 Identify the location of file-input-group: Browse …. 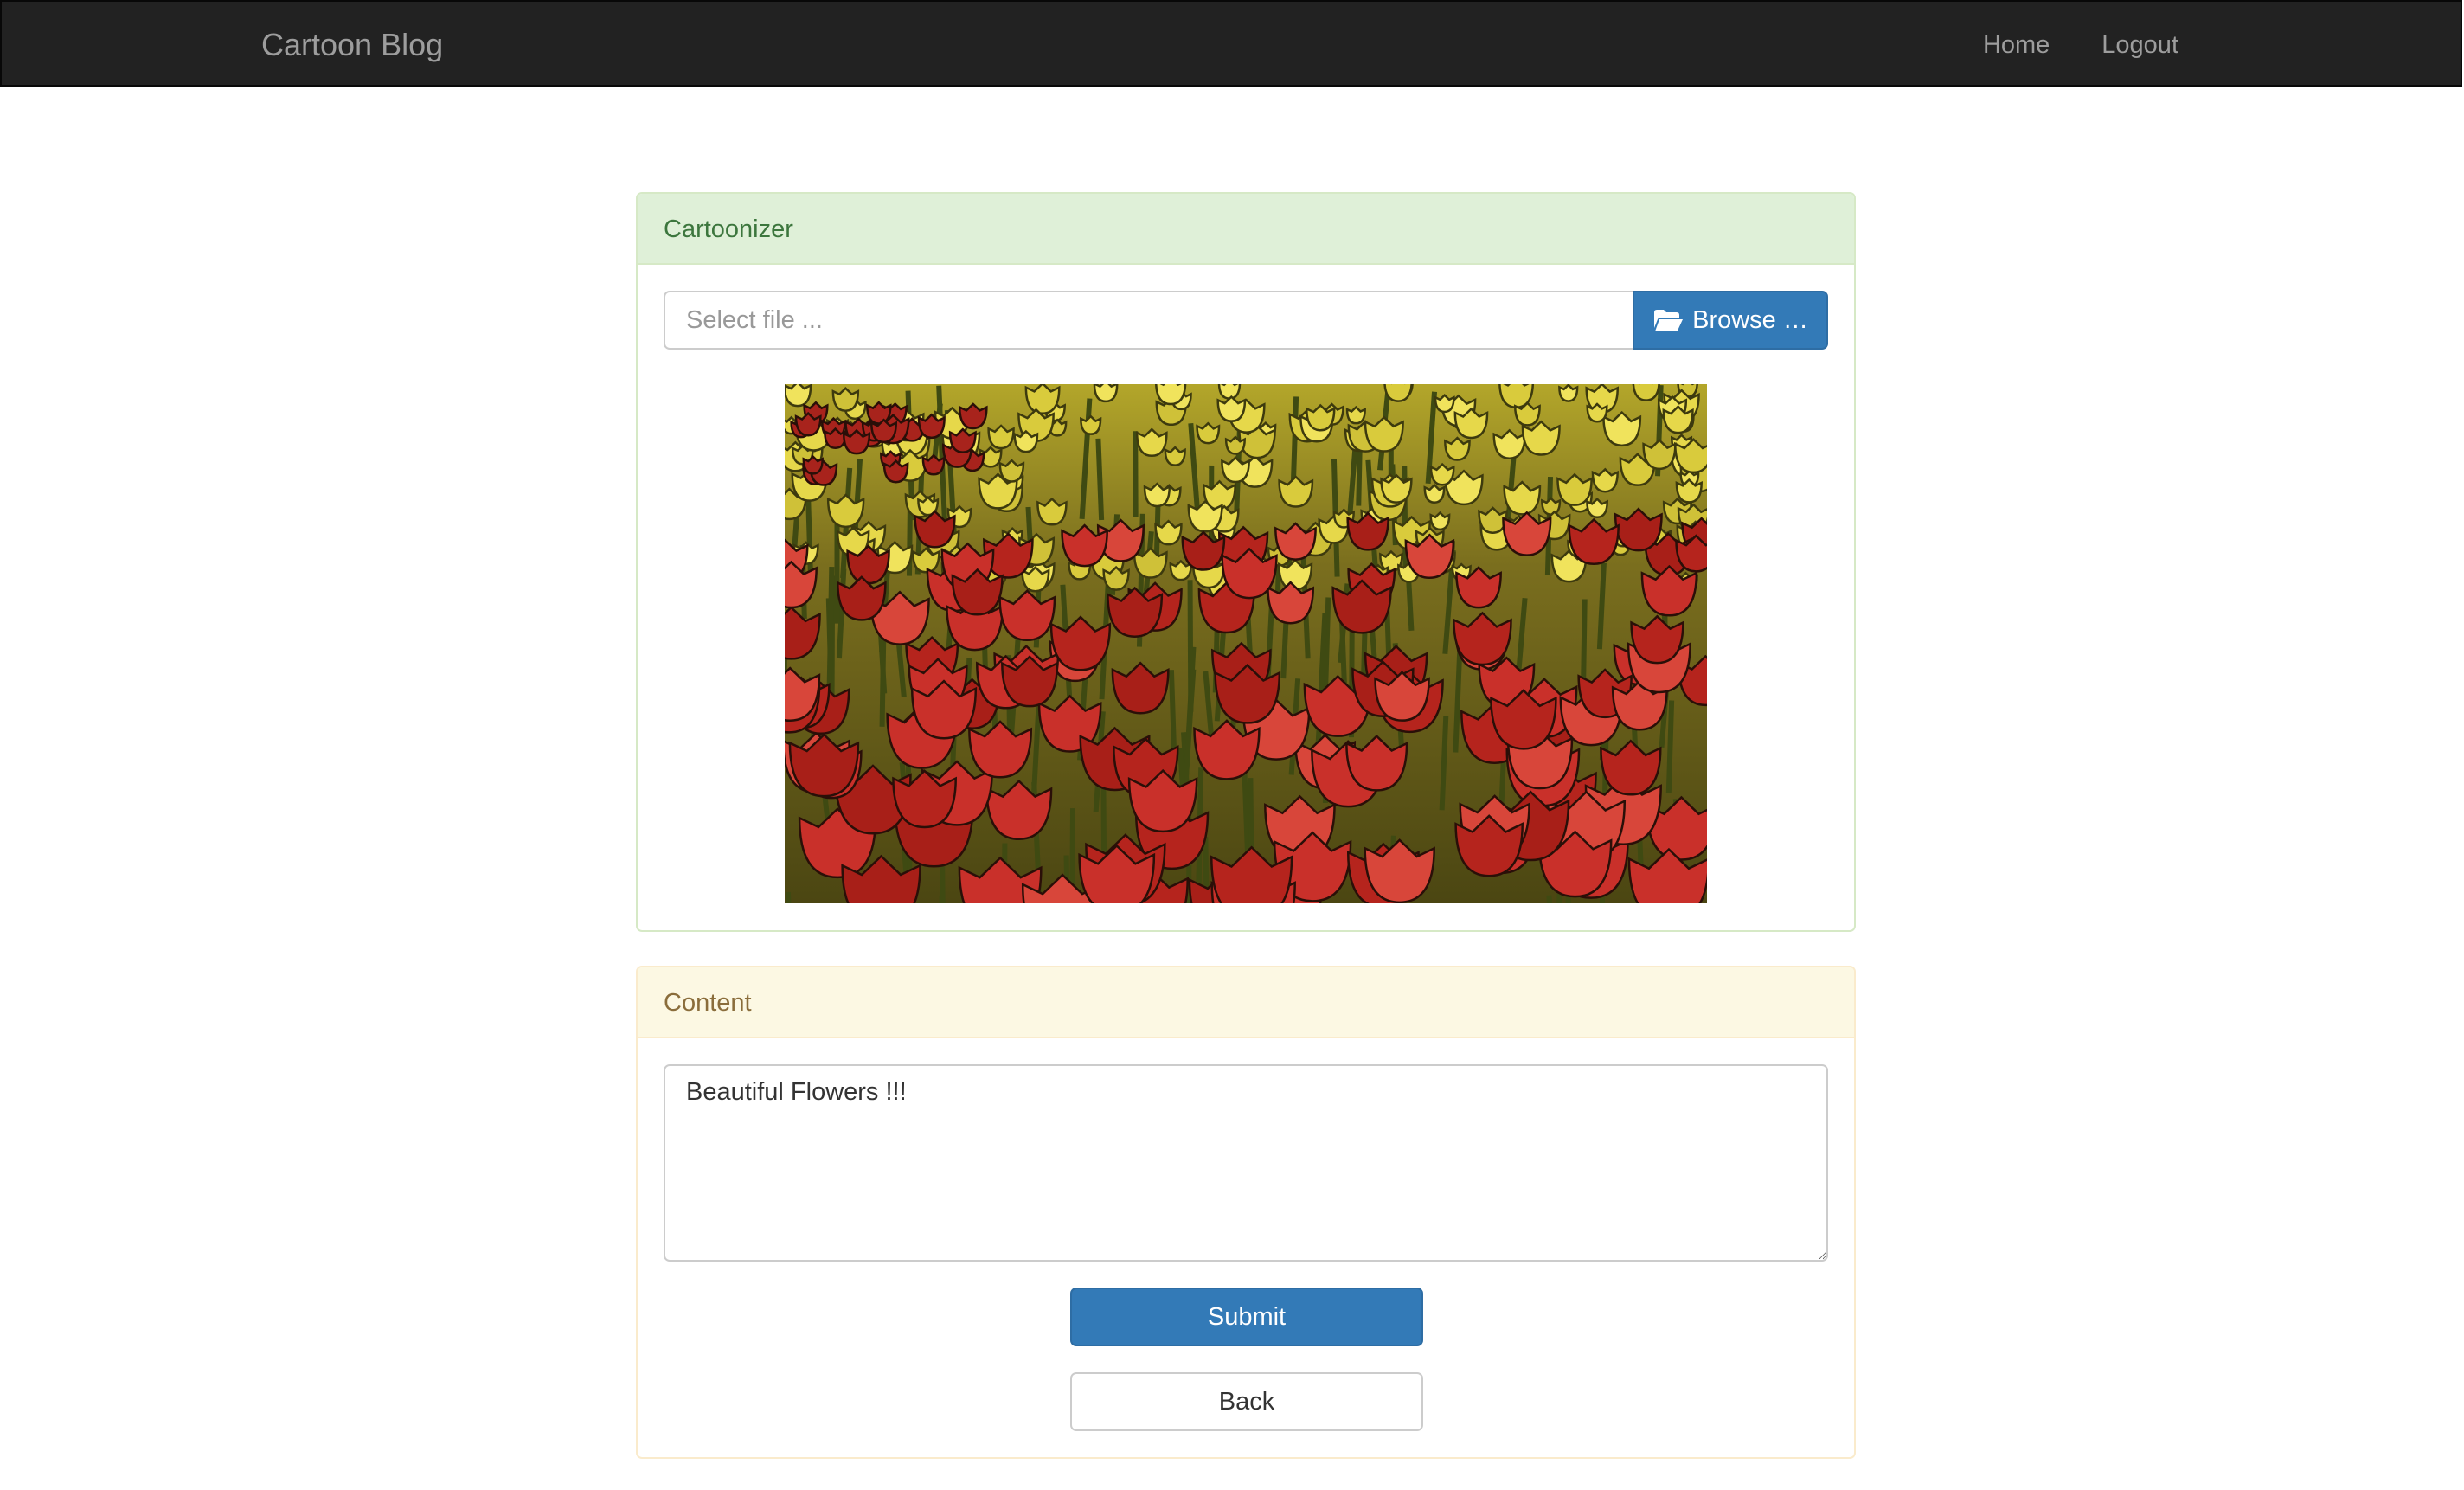
(1246, 320).